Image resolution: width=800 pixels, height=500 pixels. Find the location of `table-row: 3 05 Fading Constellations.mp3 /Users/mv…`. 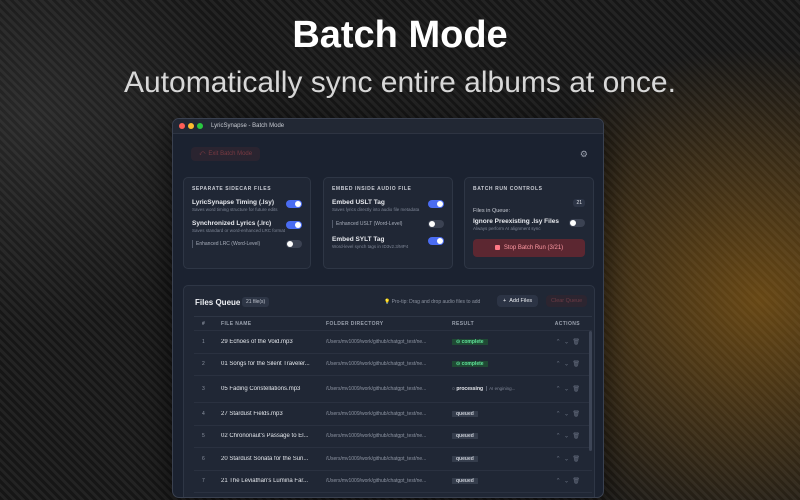

table-row: 3 05 Fading Constellations.mp3 /Users/mv… is located at coordinates (393, 389).